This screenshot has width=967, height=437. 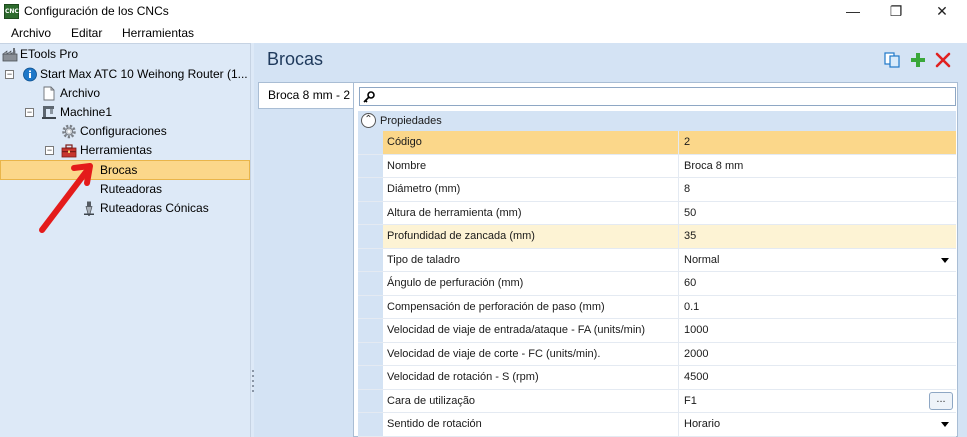 What do you see at coordinates (306, 95) in the screenshot?
I see `tab-broca-8mm: Broca 8 mm - 2` at bounding box center [306, 95].